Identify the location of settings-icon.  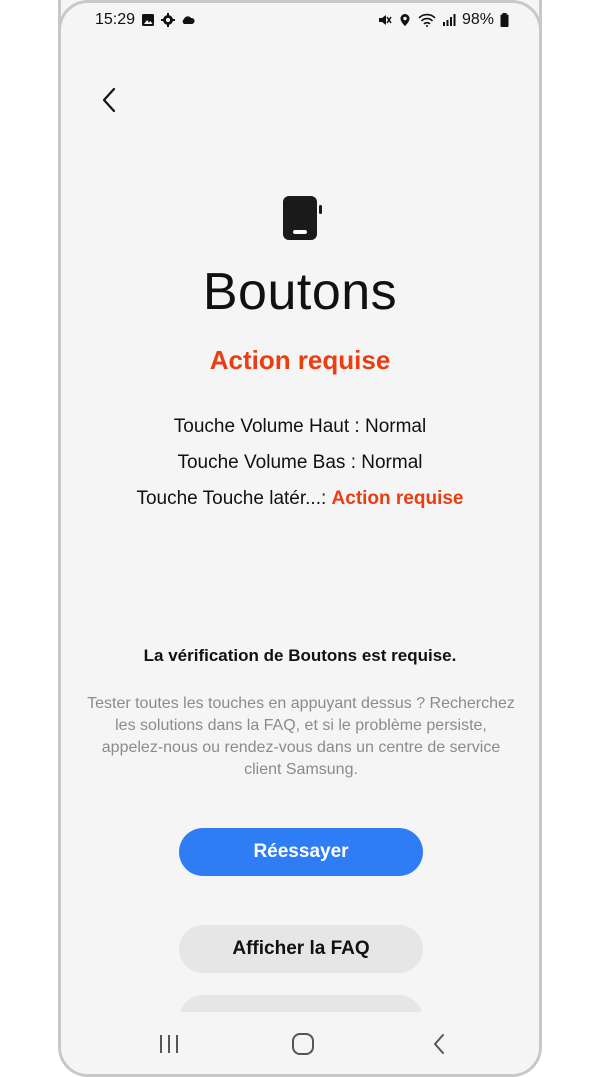
(168, 20).